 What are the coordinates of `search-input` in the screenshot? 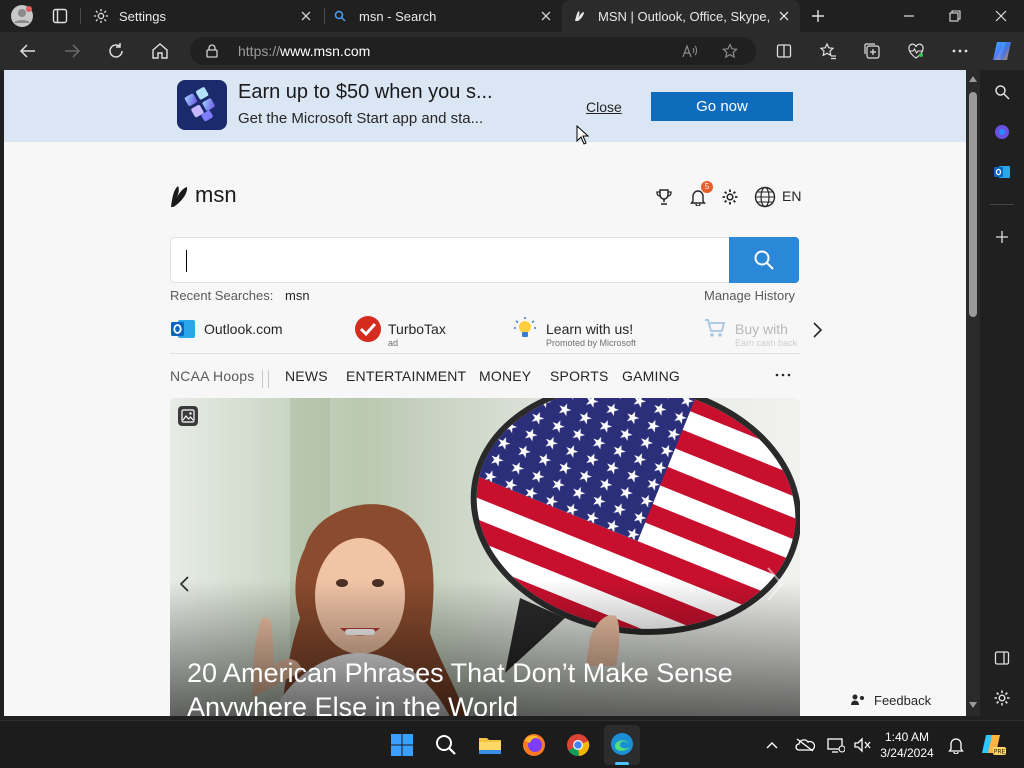 It's located at (450, 260).